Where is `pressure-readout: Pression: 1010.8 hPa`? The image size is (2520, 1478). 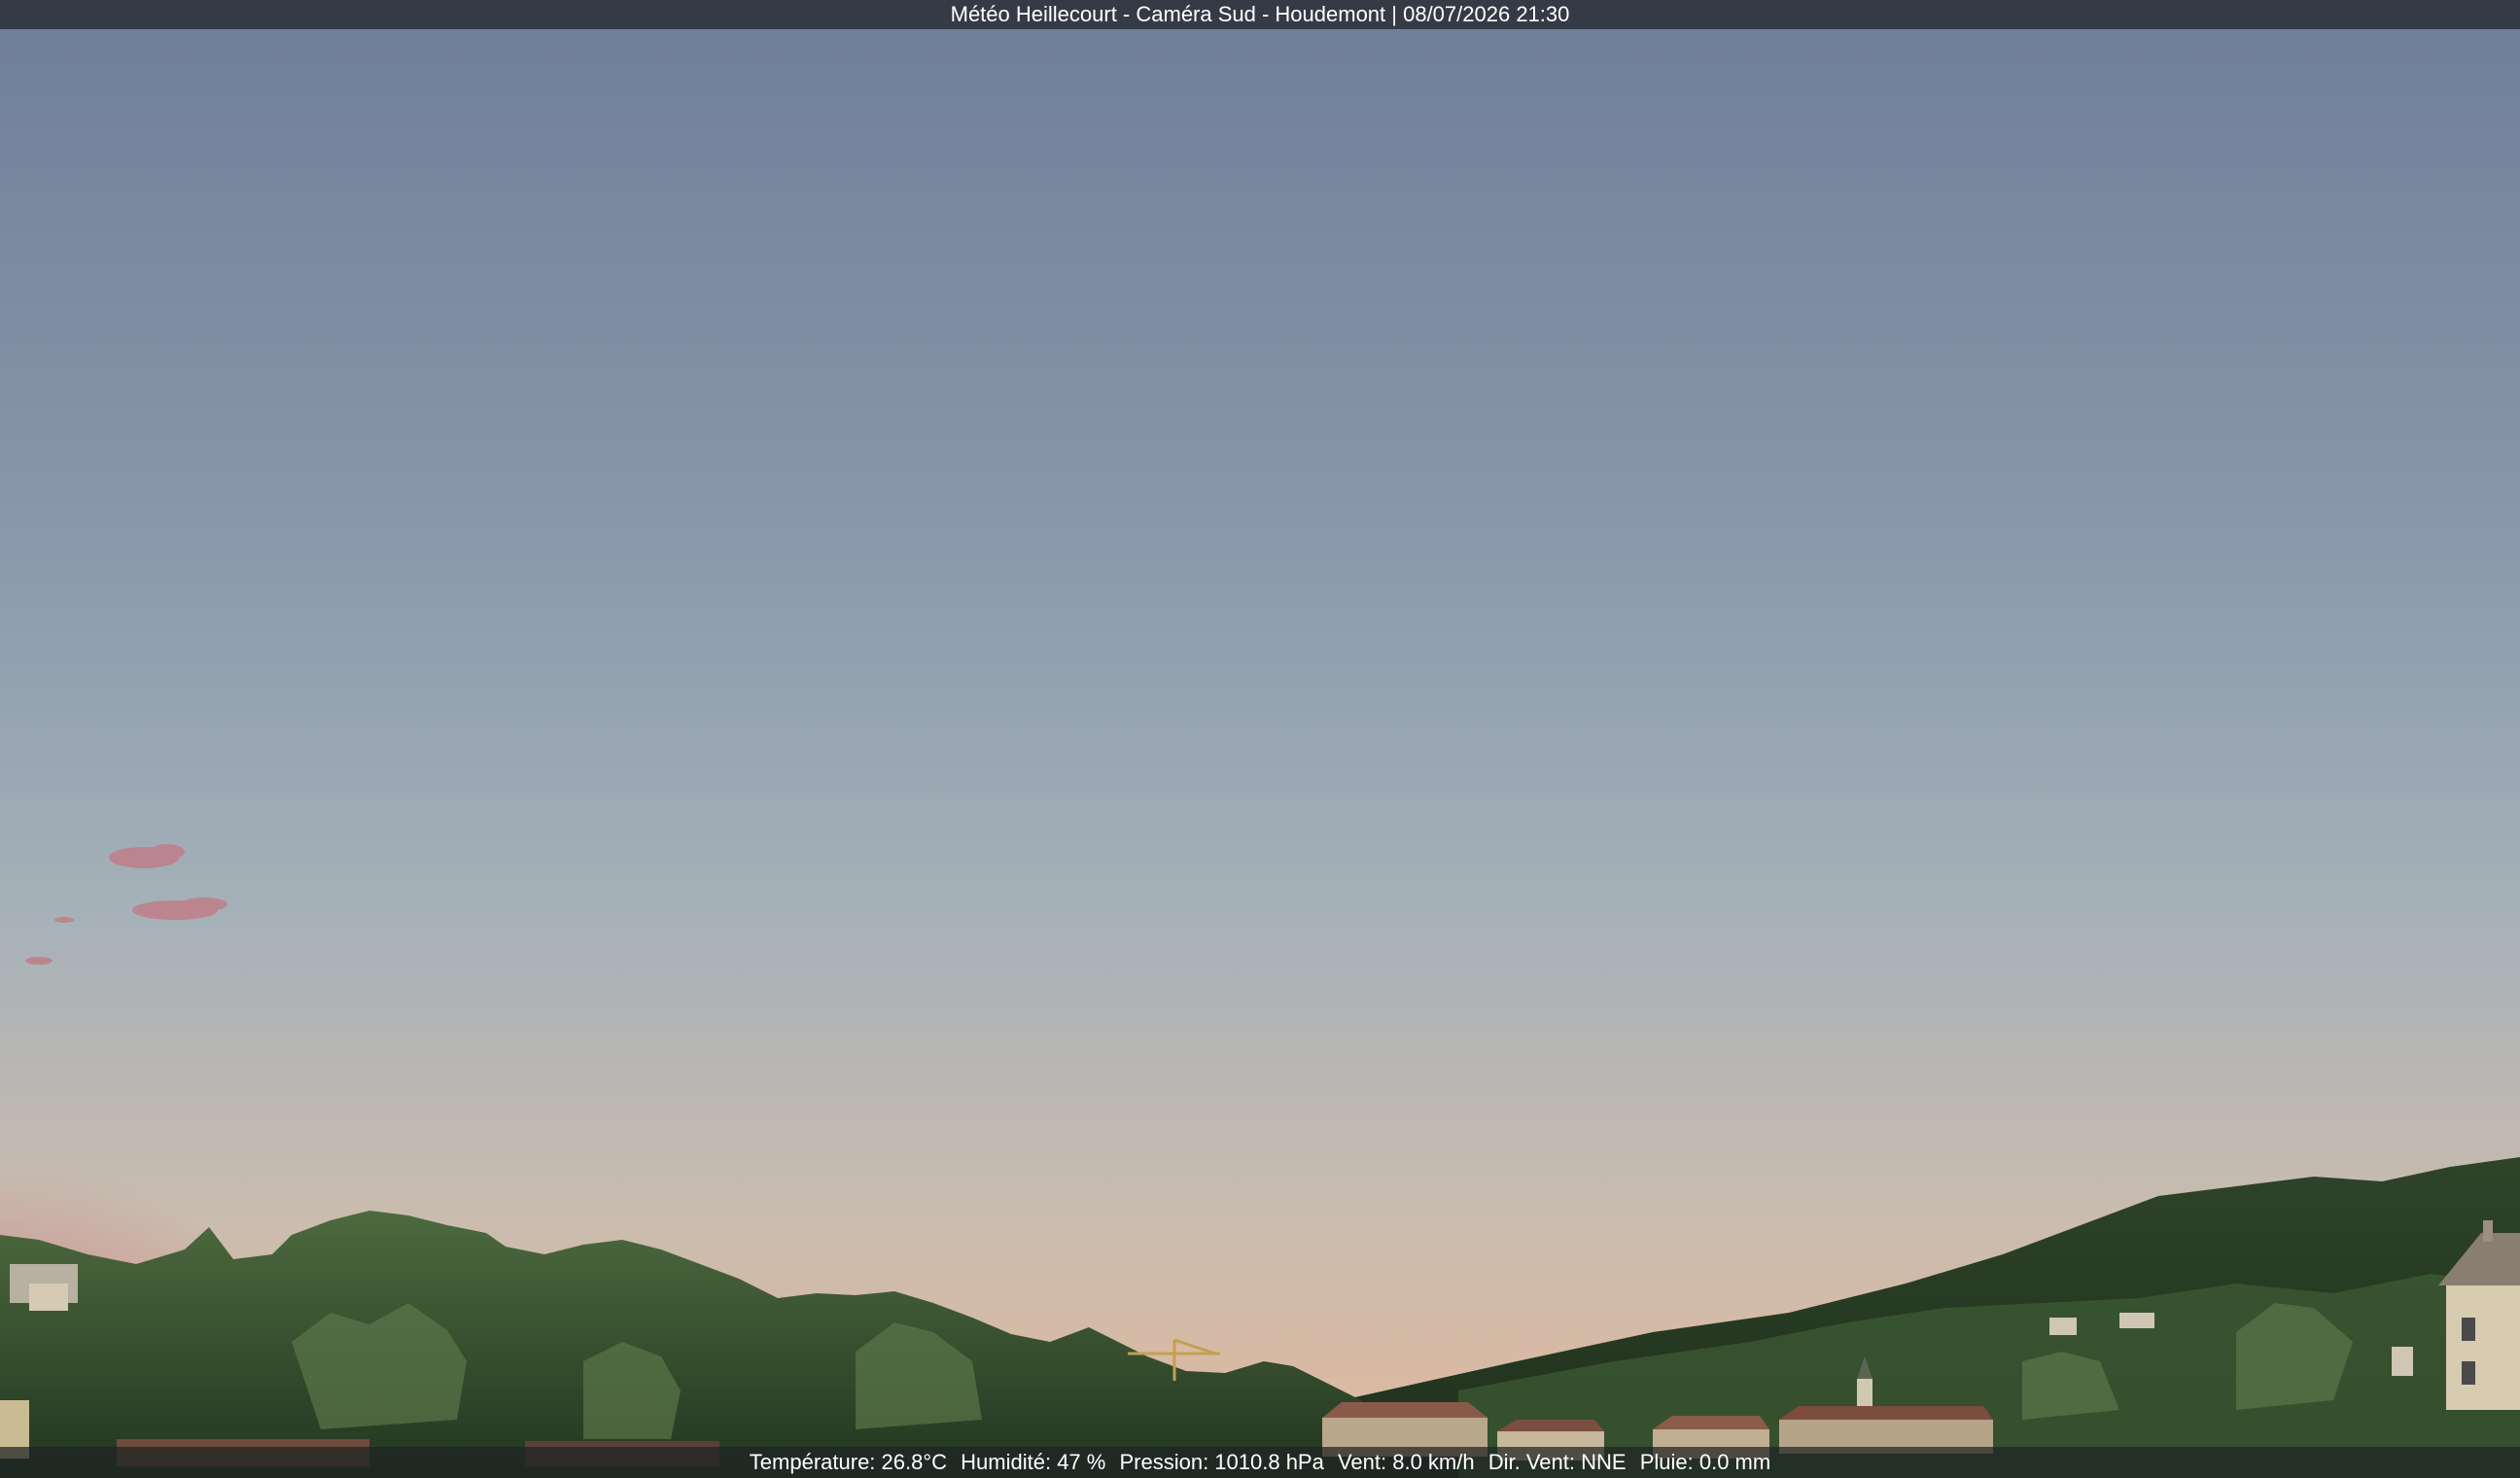
pressure-readout: Pression: 1010.8 hPa is located at coordinates (1221, 1462).